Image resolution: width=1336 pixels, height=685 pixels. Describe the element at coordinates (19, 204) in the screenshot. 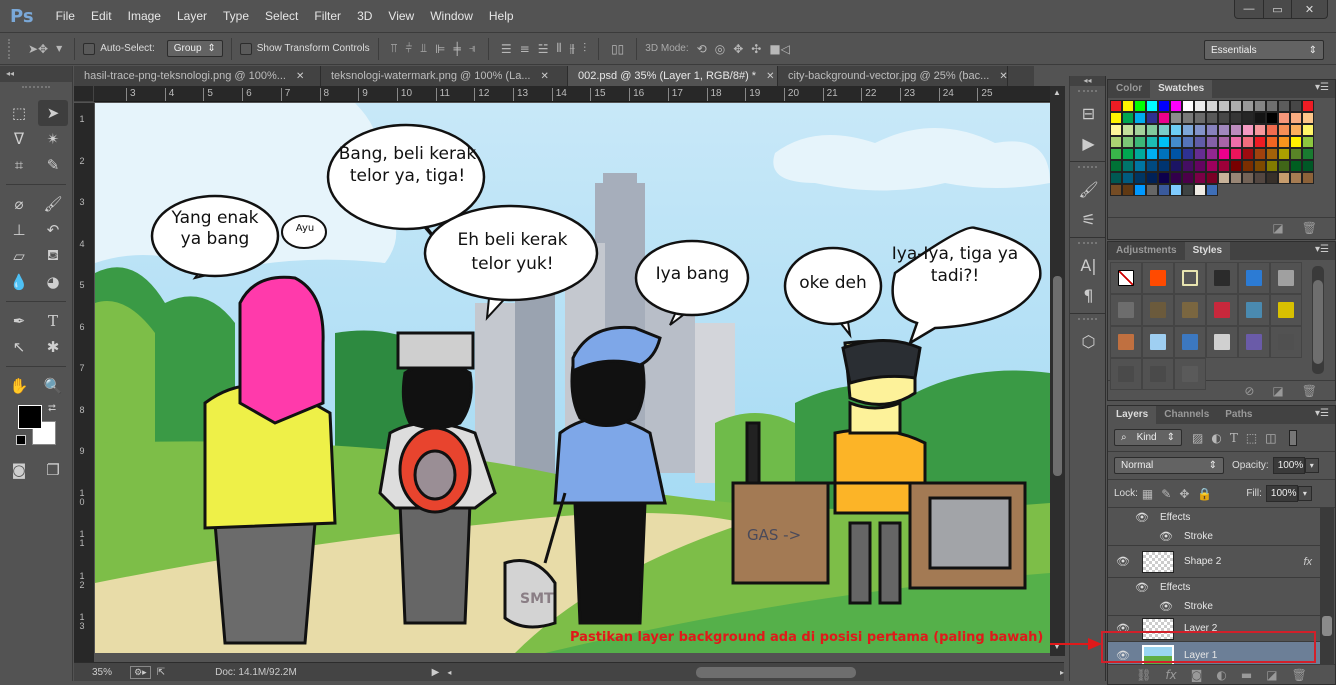

I see `healing-brush-tool-icon: ⌀` at that location.